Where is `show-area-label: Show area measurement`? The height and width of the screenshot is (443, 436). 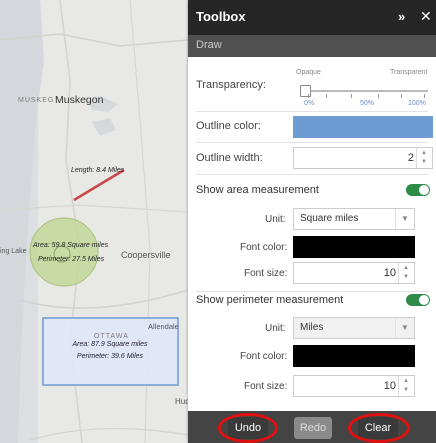 show-area-label: Show area measurement is located at coordinates (257, 190).